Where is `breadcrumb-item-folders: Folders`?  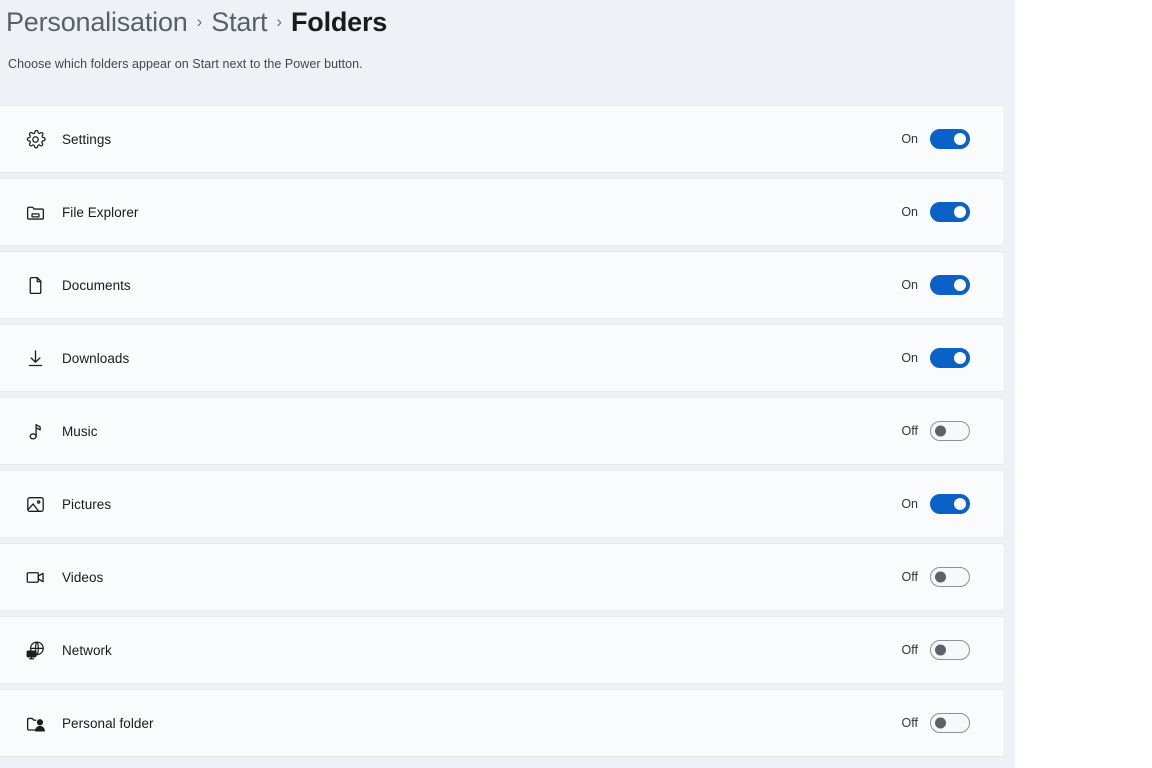
breadcrumb-item-folders: Folders is located at coordinates (339, 22).